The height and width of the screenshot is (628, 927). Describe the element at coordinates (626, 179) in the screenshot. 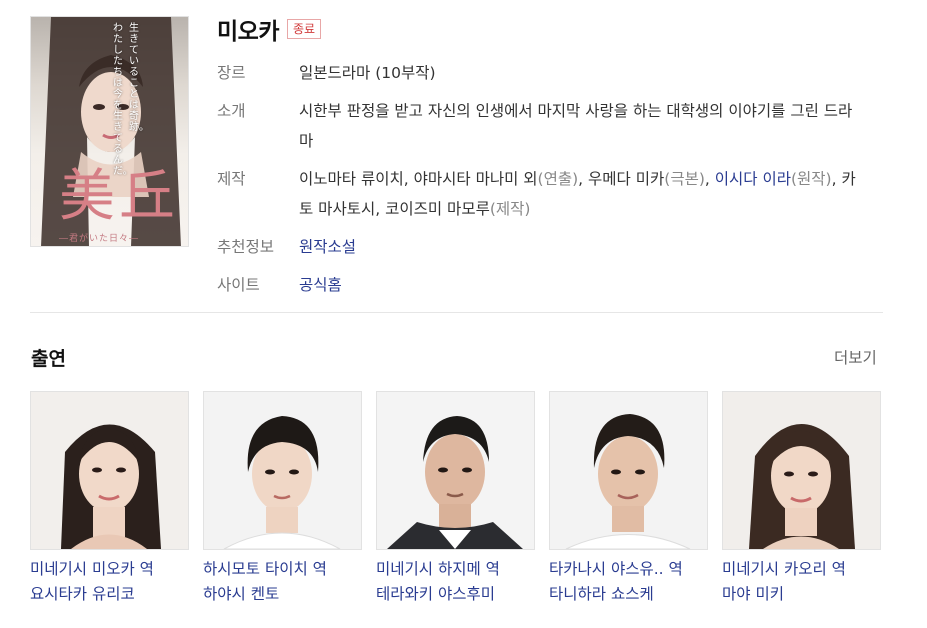

I see `production-credit-text: 우메다 미카` at that location.